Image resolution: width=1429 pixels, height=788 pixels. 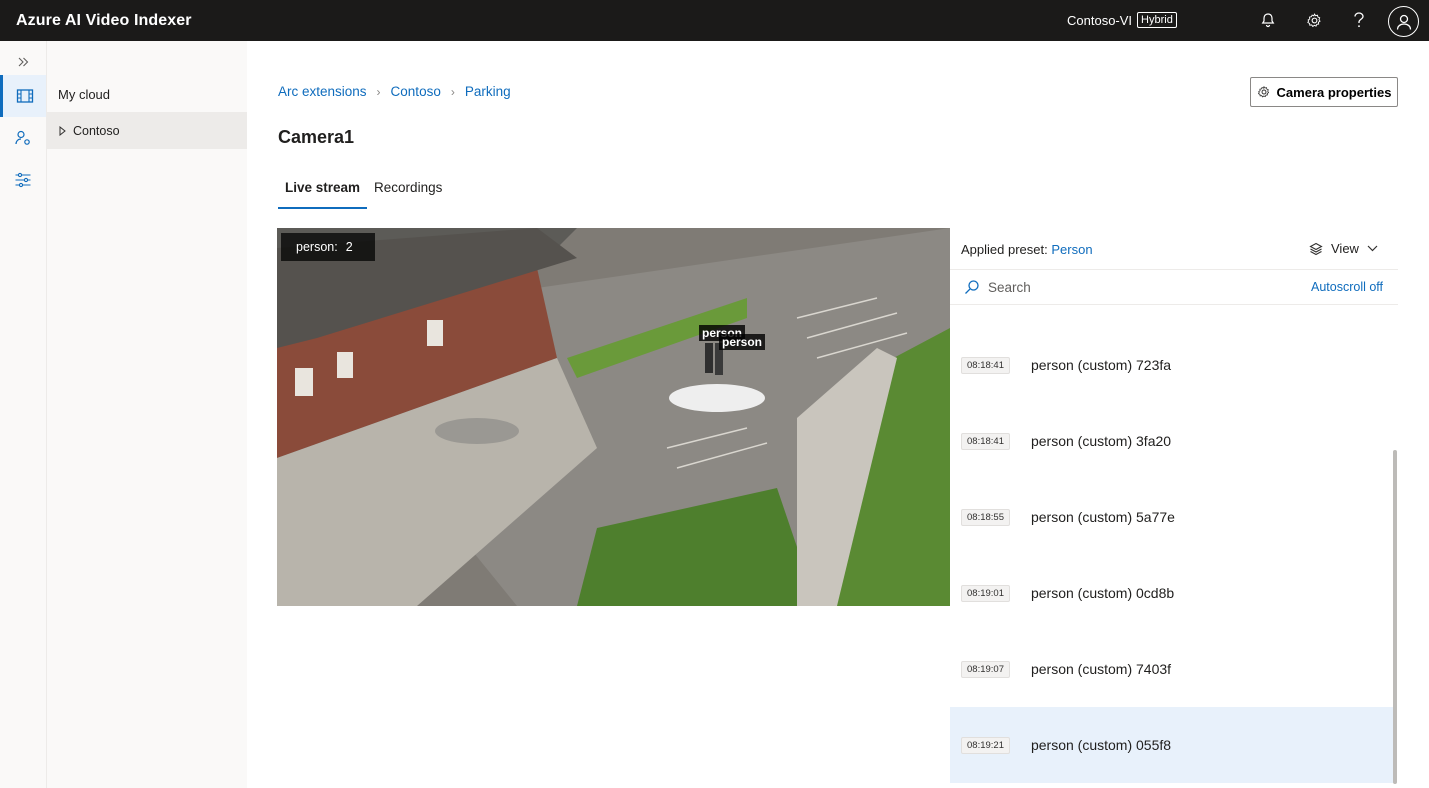 I want to click on view-dropdown: View, so click(x=1343, y=248).